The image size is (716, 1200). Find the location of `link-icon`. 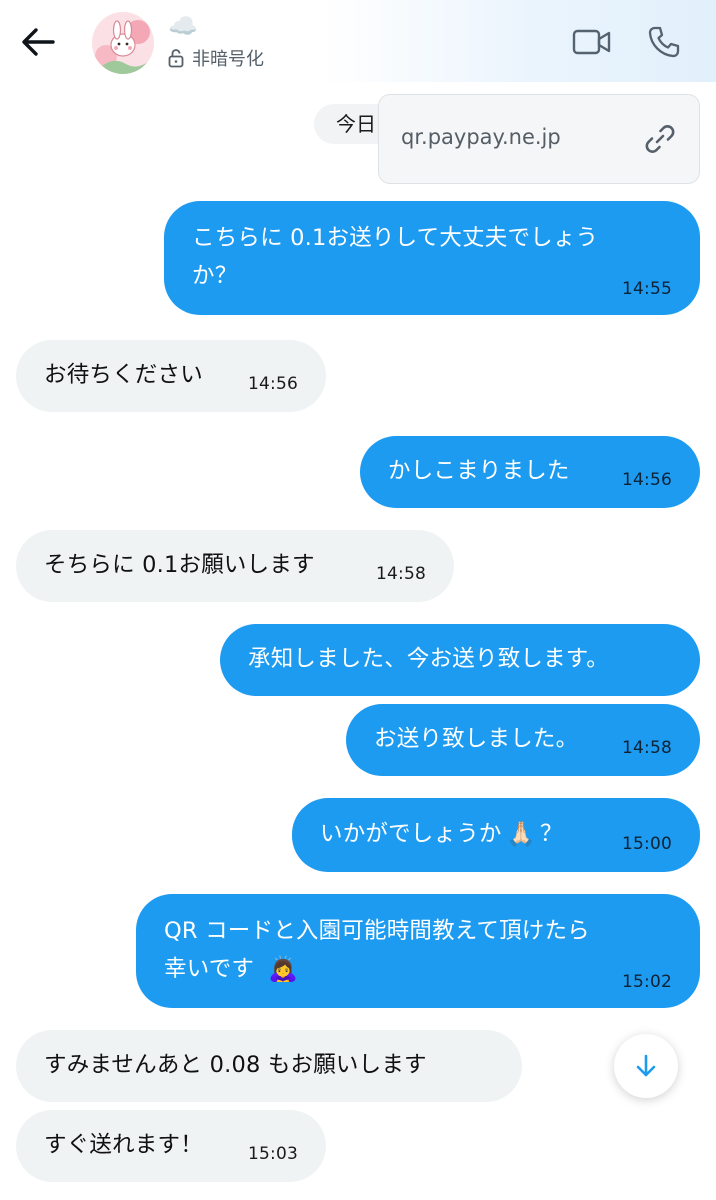

link-icon is located at coordinates (660, 139).